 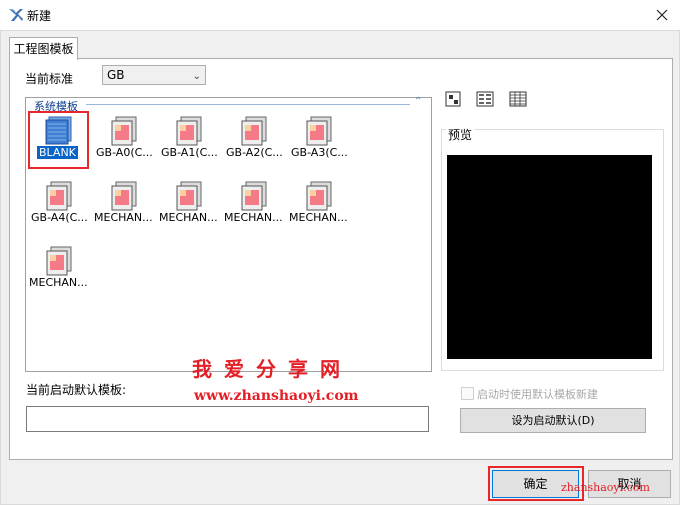 I want to click on startup-default-checkbox-label: 启动时使用默认模板新建, so click(x=537, y=394).